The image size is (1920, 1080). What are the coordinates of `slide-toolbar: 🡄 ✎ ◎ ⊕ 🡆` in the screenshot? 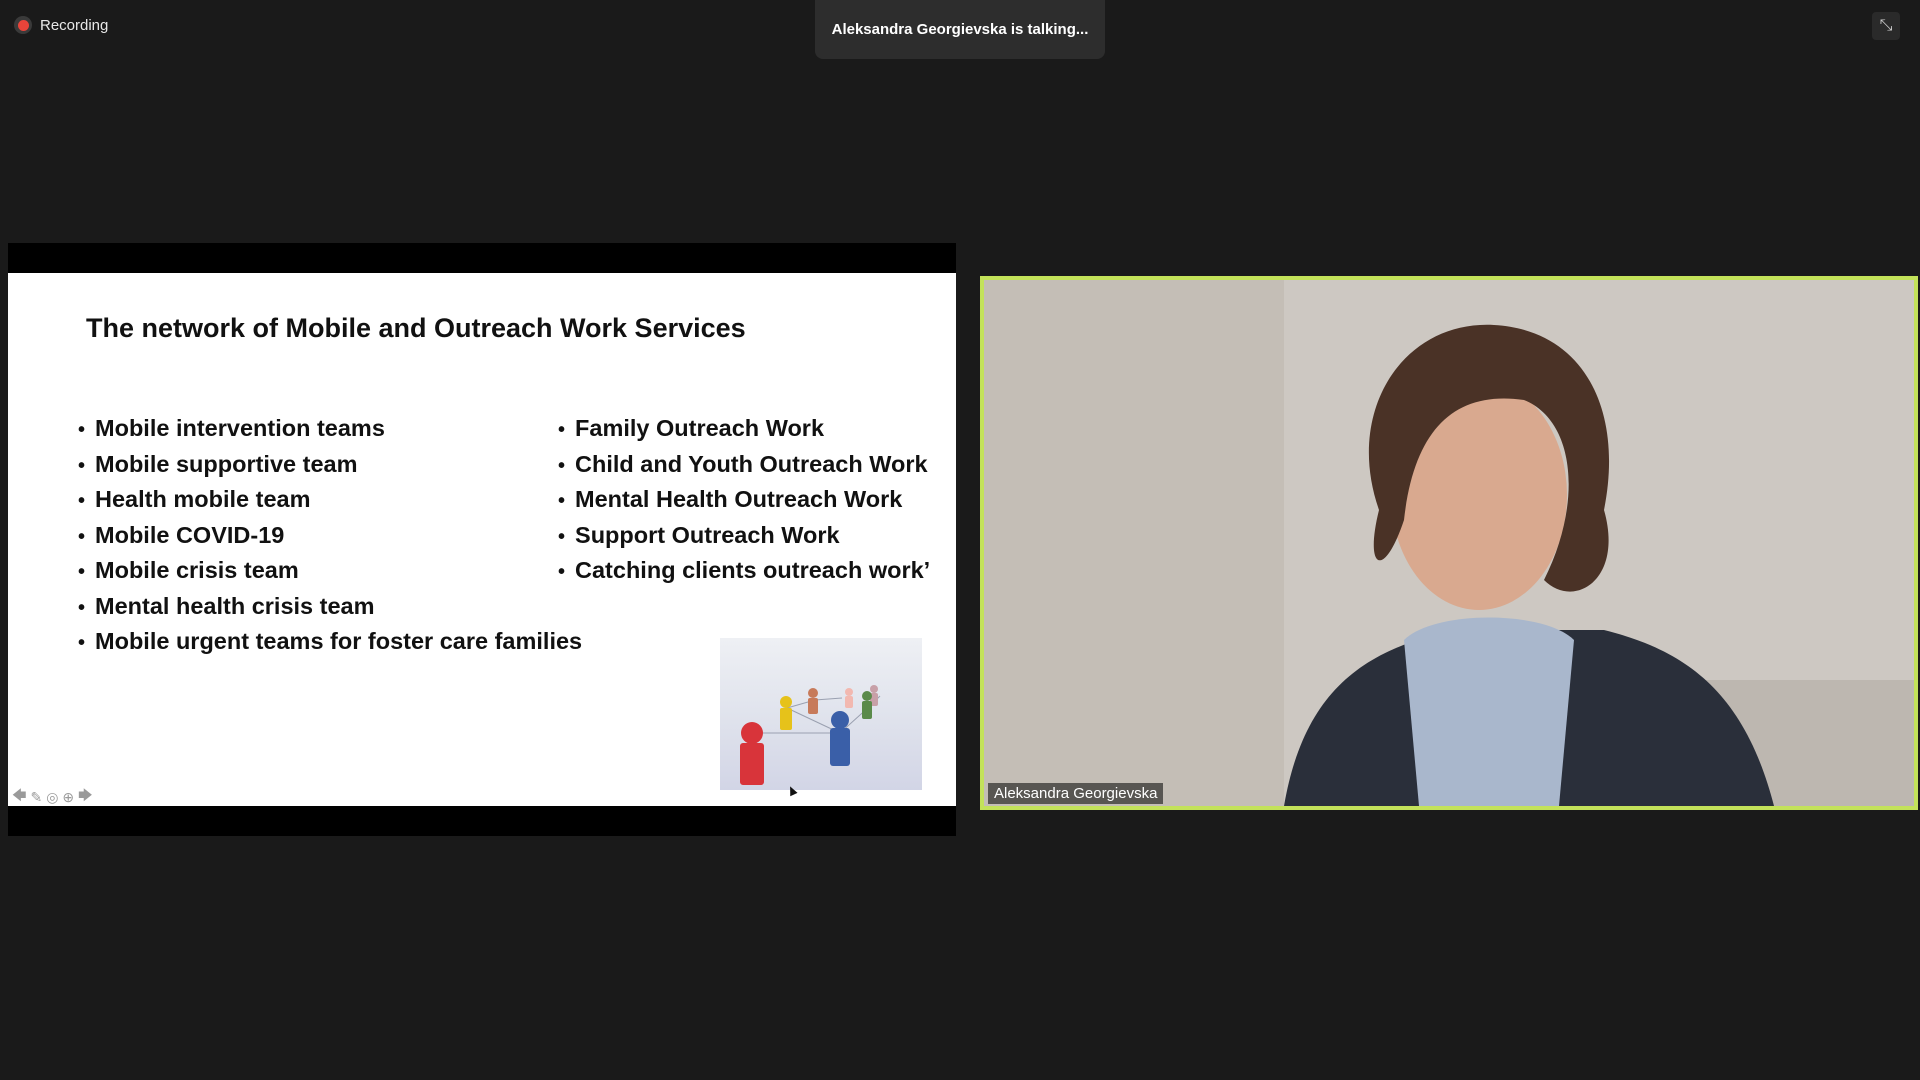 It's located at (52, 796).